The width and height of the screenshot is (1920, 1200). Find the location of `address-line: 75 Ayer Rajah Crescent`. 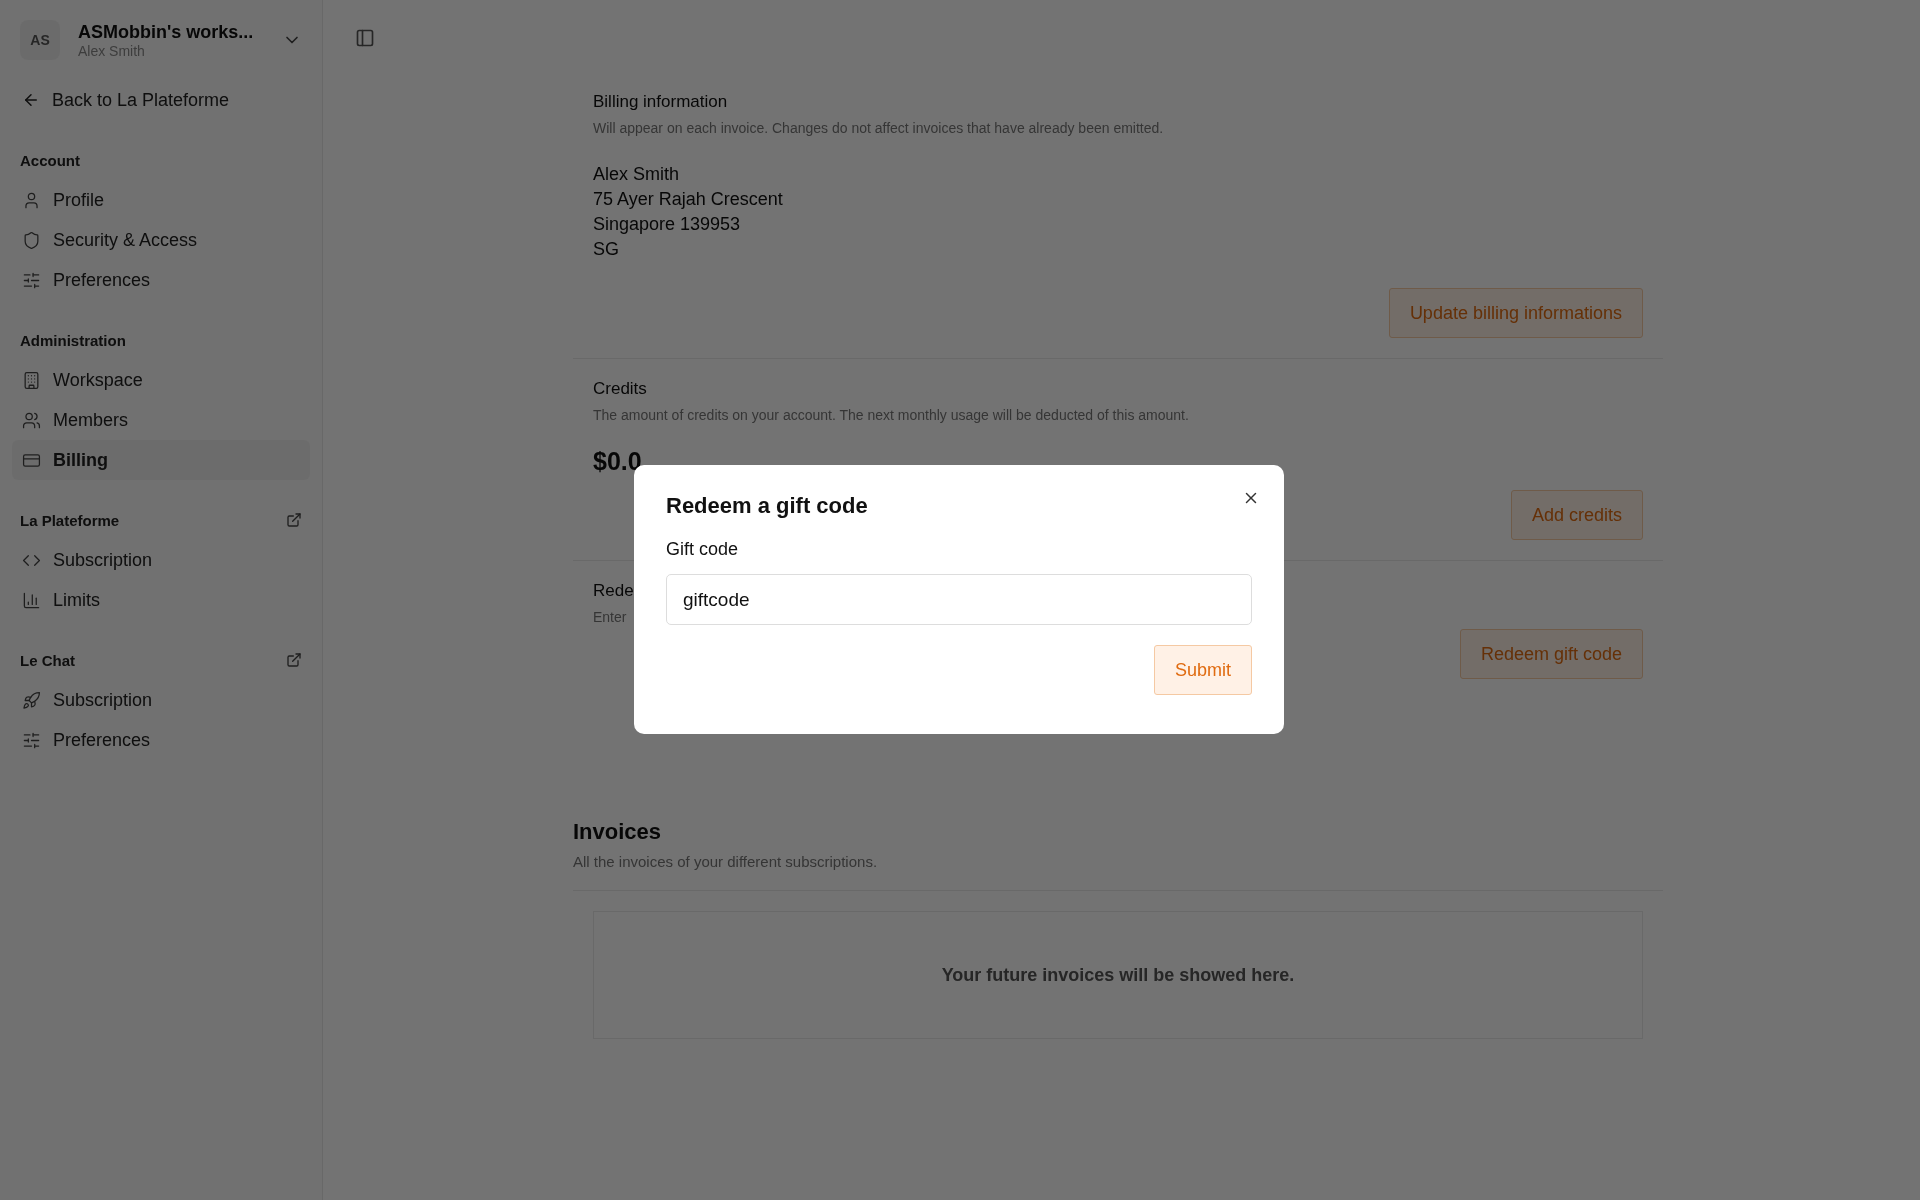

address-line: 75 Ayer Rajah Crescent is located at coordinates (688, 199).